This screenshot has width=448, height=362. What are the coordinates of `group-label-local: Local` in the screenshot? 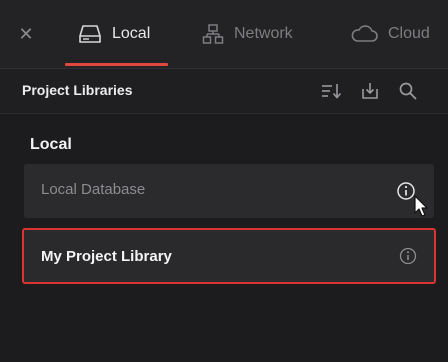 It's located at (51, 144).